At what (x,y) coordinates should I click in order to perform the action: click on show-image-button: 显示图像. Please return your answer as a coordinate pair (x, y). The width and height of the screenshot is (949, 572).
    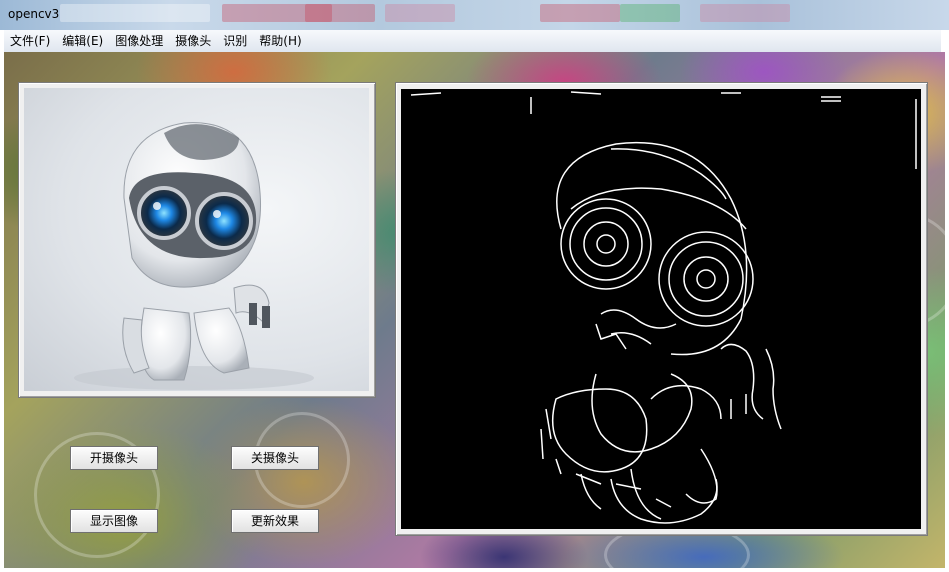
    Looking at the image, I should click on (114, 521).